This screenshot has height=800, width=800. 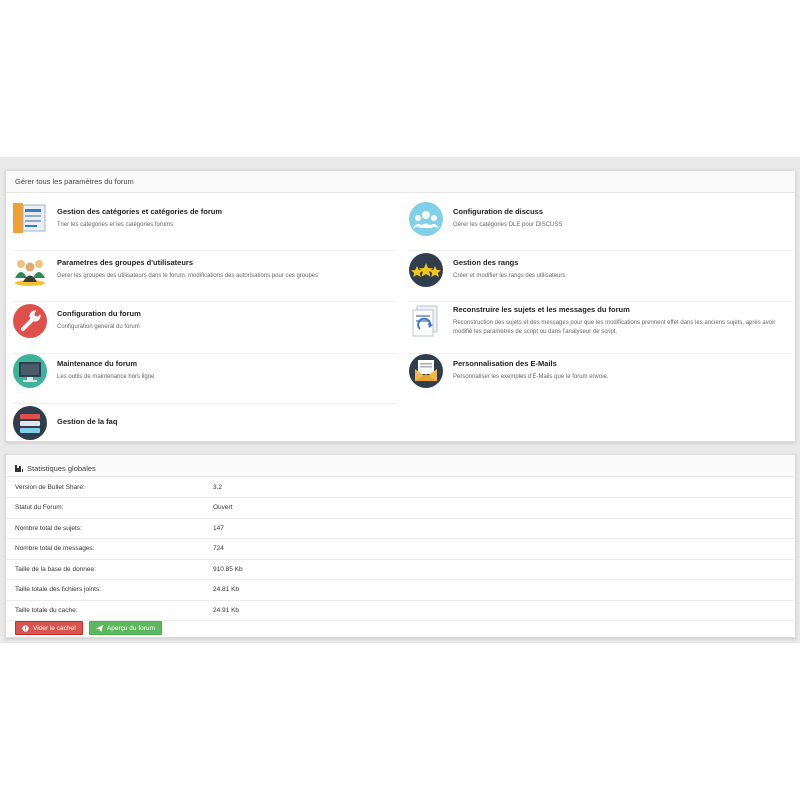 What do you see at coordinates (30, 423) in the screenshot?
I see `faq-list-icon` at bounding box center [30, 423].